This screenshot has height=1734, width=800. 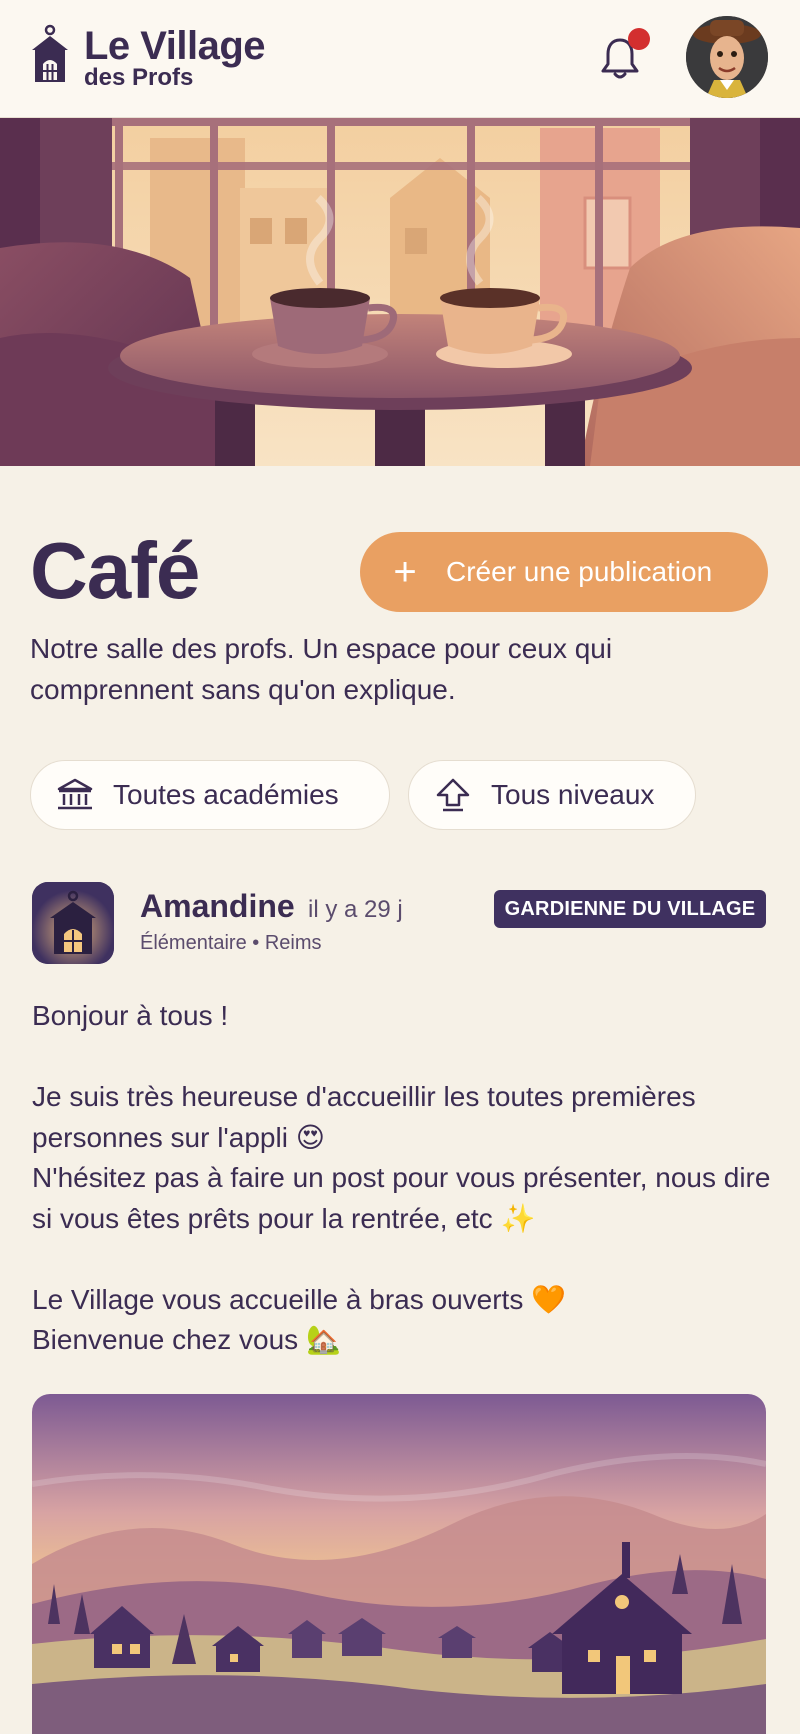 I want to click on institution-icon, so click(x=75, y=794).